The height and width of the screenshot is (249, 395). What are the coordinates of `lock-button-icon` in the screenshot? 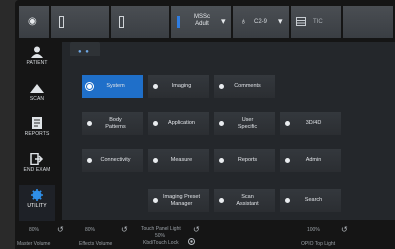 It's located at (191, 241).